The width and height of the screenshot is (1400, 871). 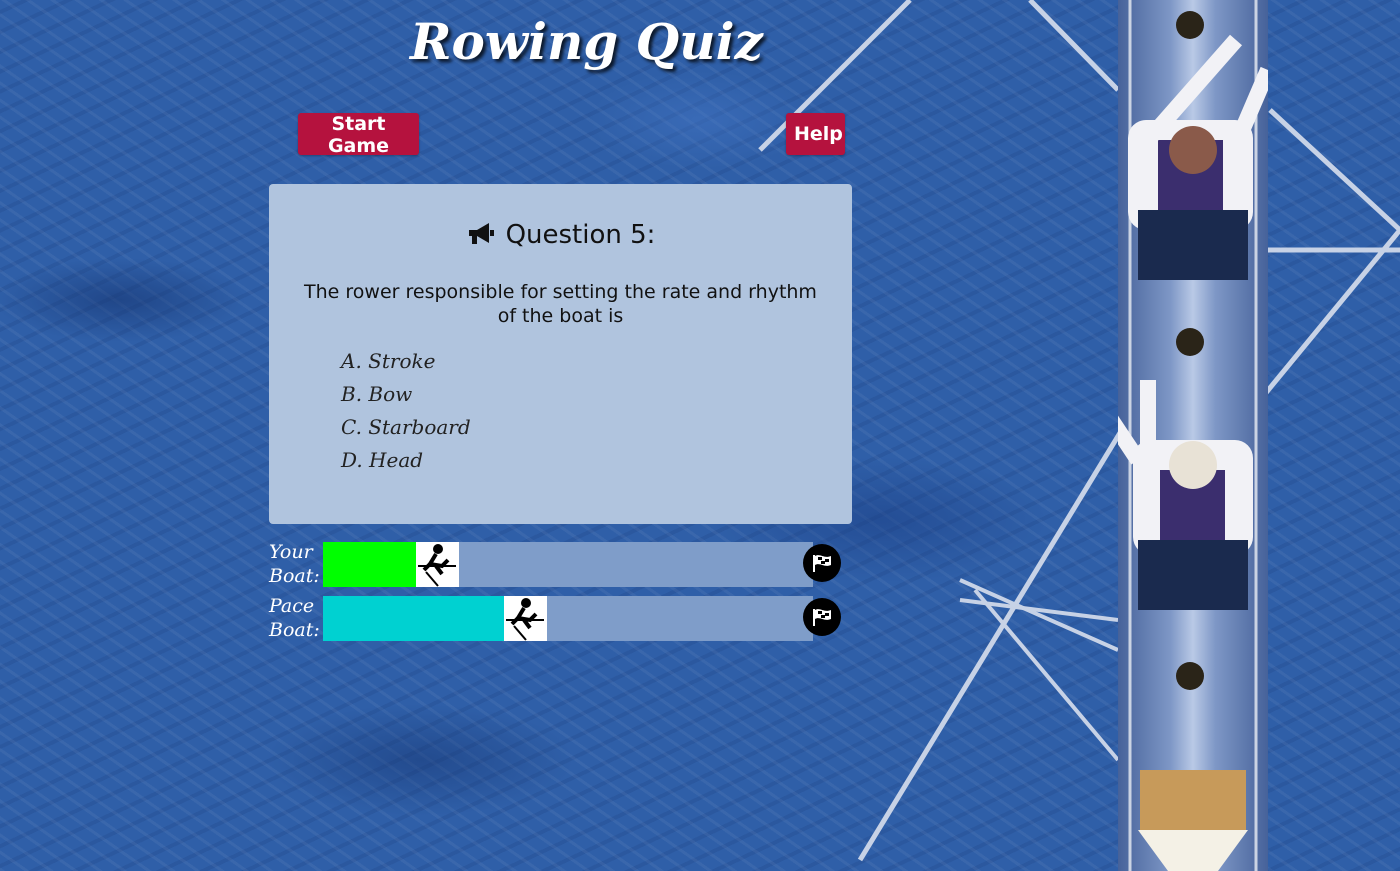 I want to click on question-heading: Question 5:, so click(x=560, y=237).